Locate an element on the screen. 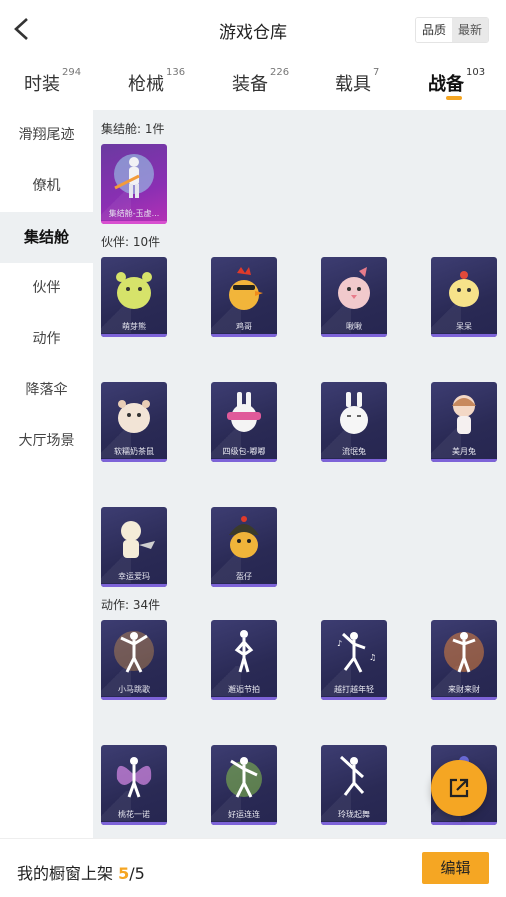  item-label: 幸运爱玛 is located at coordinates (134, 576).